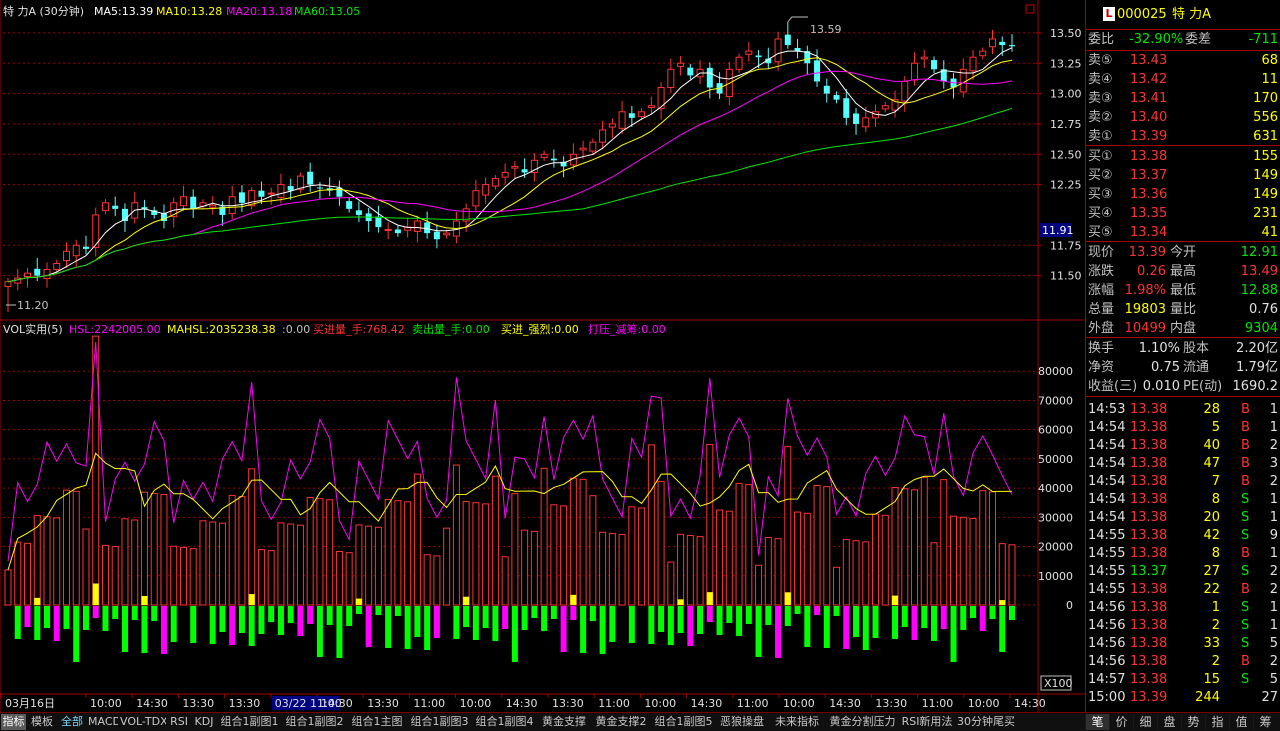 This screenshot has height=731, width=1280. Describe the element at coordinates (1265, 98) in the screenshot. I see `level-volume: 170` at that location.